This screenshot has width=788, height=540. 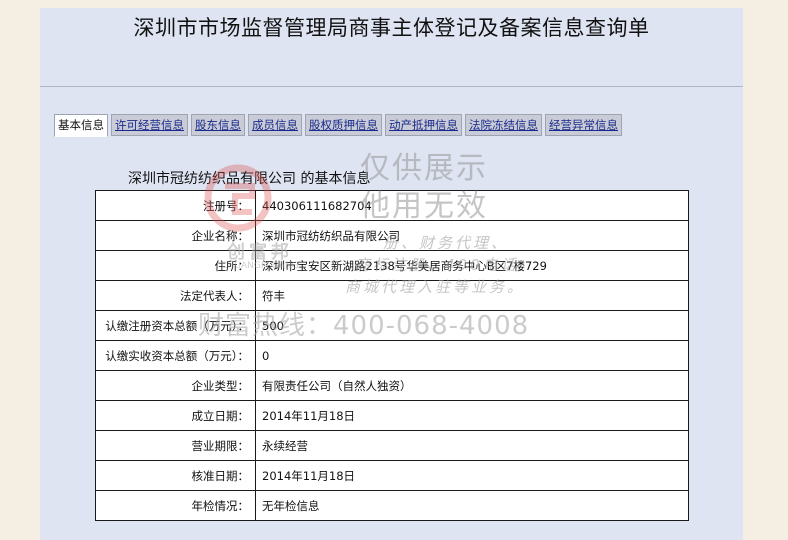 I want to click on table-row: 注册号： 440306111682704, so click(x=392, y=205).